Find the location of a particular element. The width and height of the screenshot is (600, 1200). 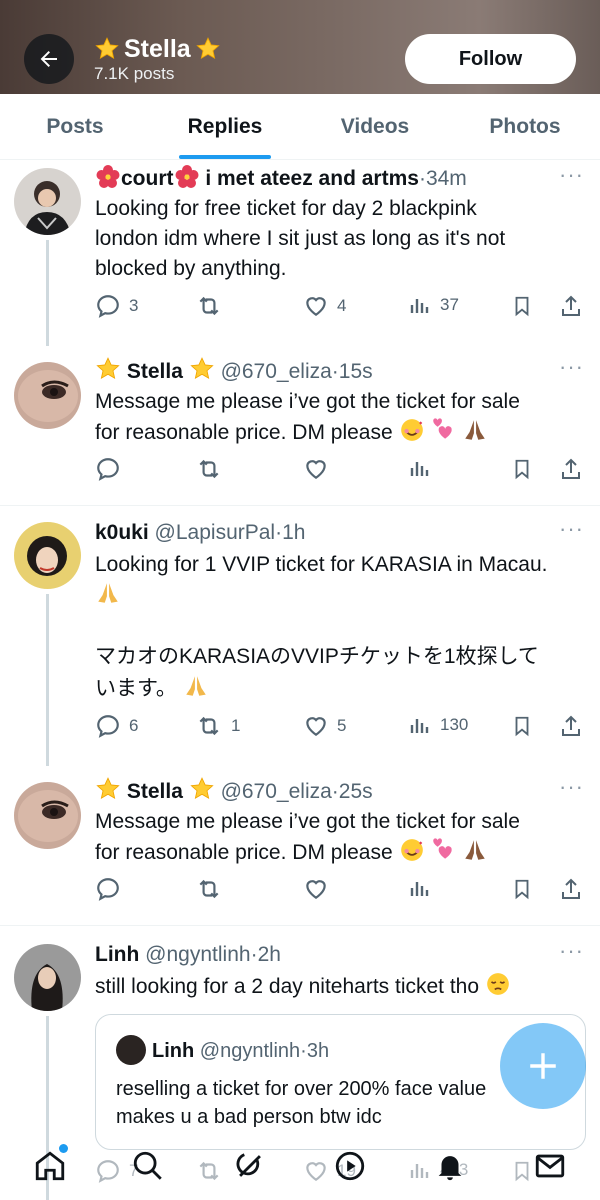

retweet-button: 1 is located at coordinates (217, 726).